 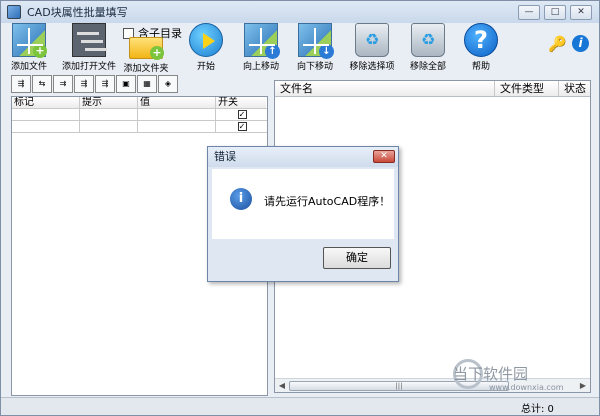 I want to click on scroll-left-icon: ◀, so click(x=282, y=386).